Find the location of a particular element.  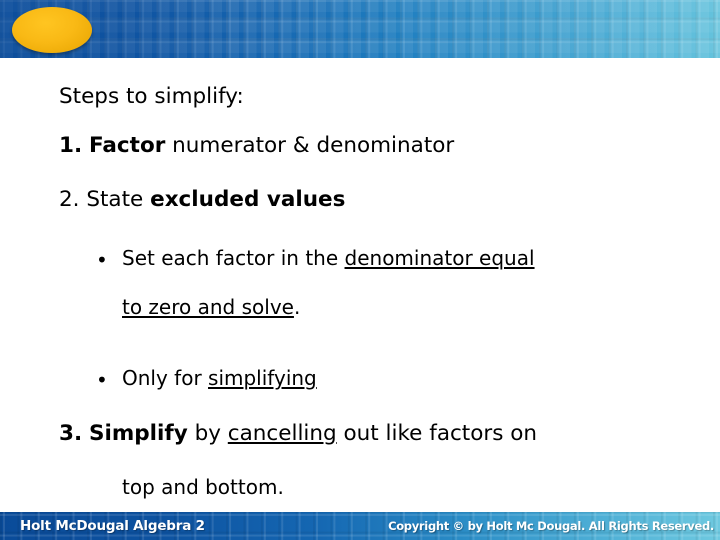

step-3-line-2: top and bottom. is located at coordinates (203, 487).